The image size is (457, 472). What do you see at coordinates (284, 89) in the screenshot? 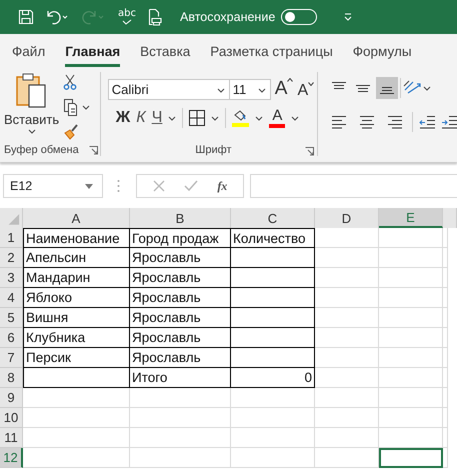
I see `increase-font-button: A` at bounding box center [284, 89].